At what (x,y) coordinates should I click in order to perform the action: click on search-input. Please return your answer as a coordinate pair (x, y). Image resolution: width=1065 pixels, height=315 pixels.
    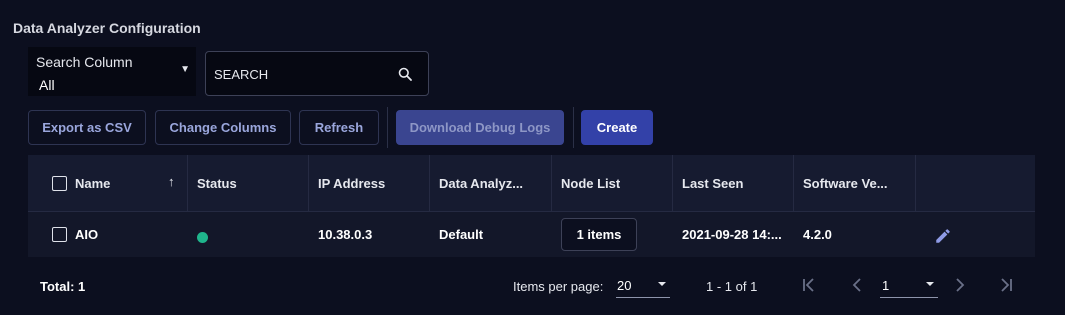
    Looking at the image, I should click on (304, 74).